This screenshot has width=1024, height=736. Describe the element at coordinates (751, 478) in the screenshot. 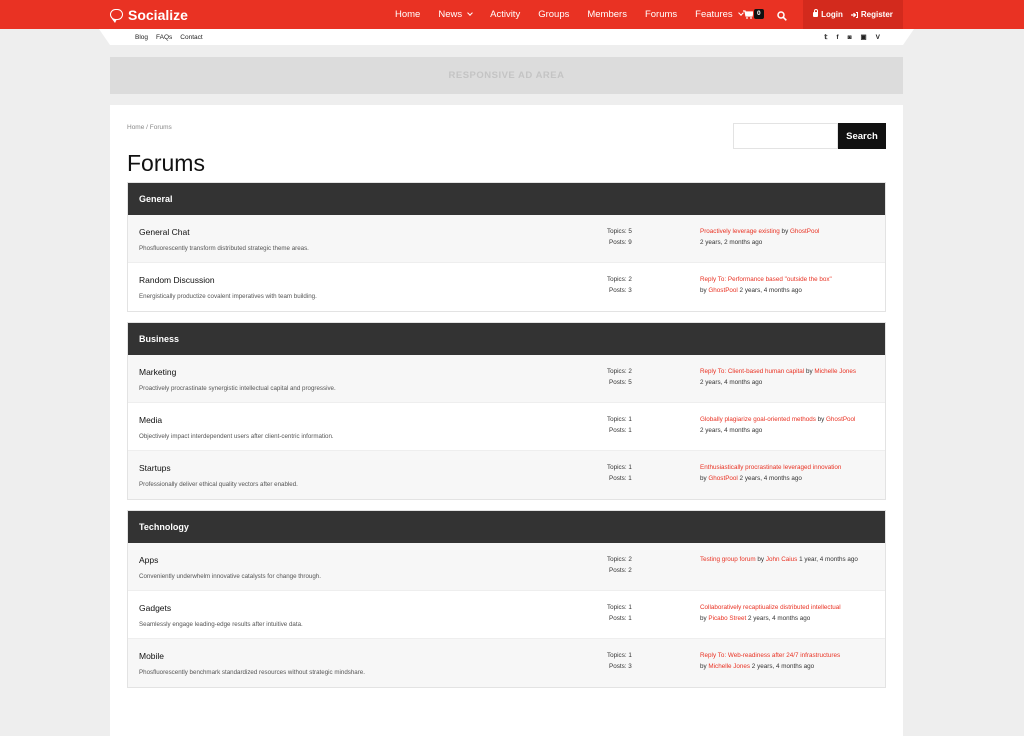

I see `last-post-meta: by GhostPool 2 years, 4 months ago` at that location.